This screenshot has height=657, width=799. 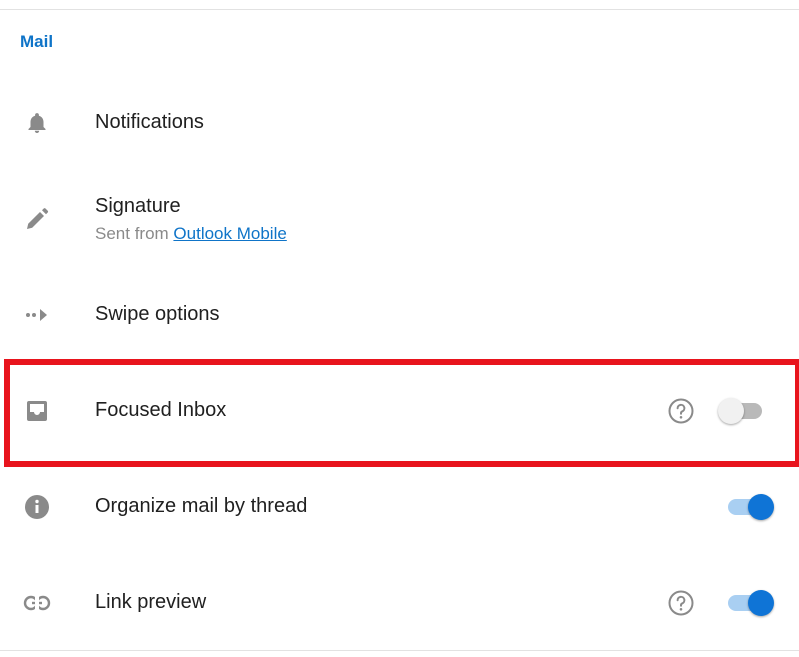 What do you see at coordinates (37, 219) in the screenshot?
I see `pen-icon` at bounding box center [37, 219].